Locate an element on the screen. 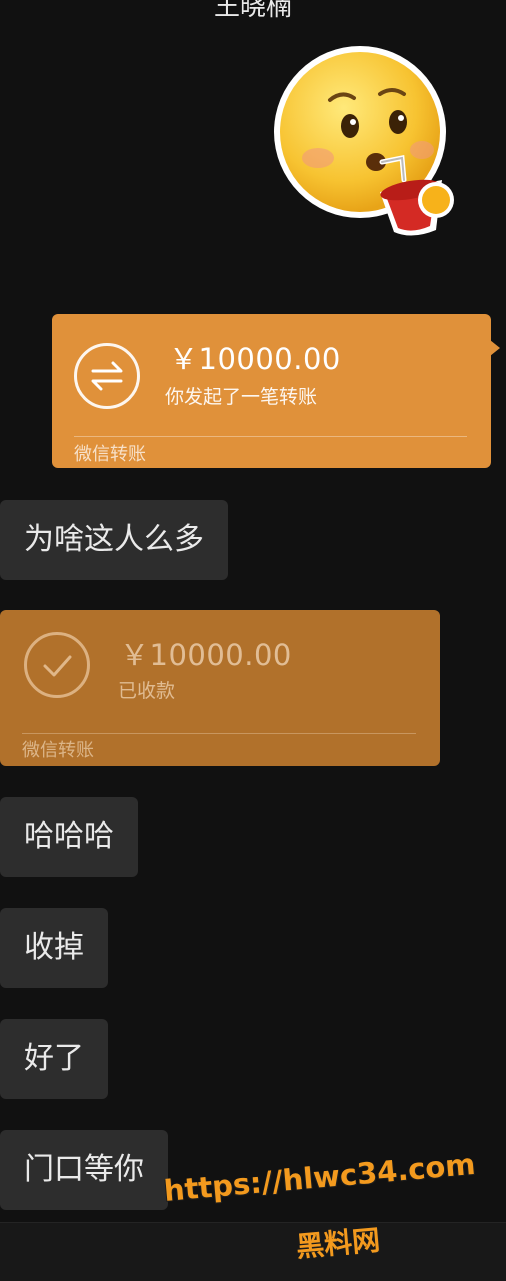 Image resolution: width=506 pixels, height=1281 pixels. message-bubble: 收掉 is located at coordinates (54, 948).